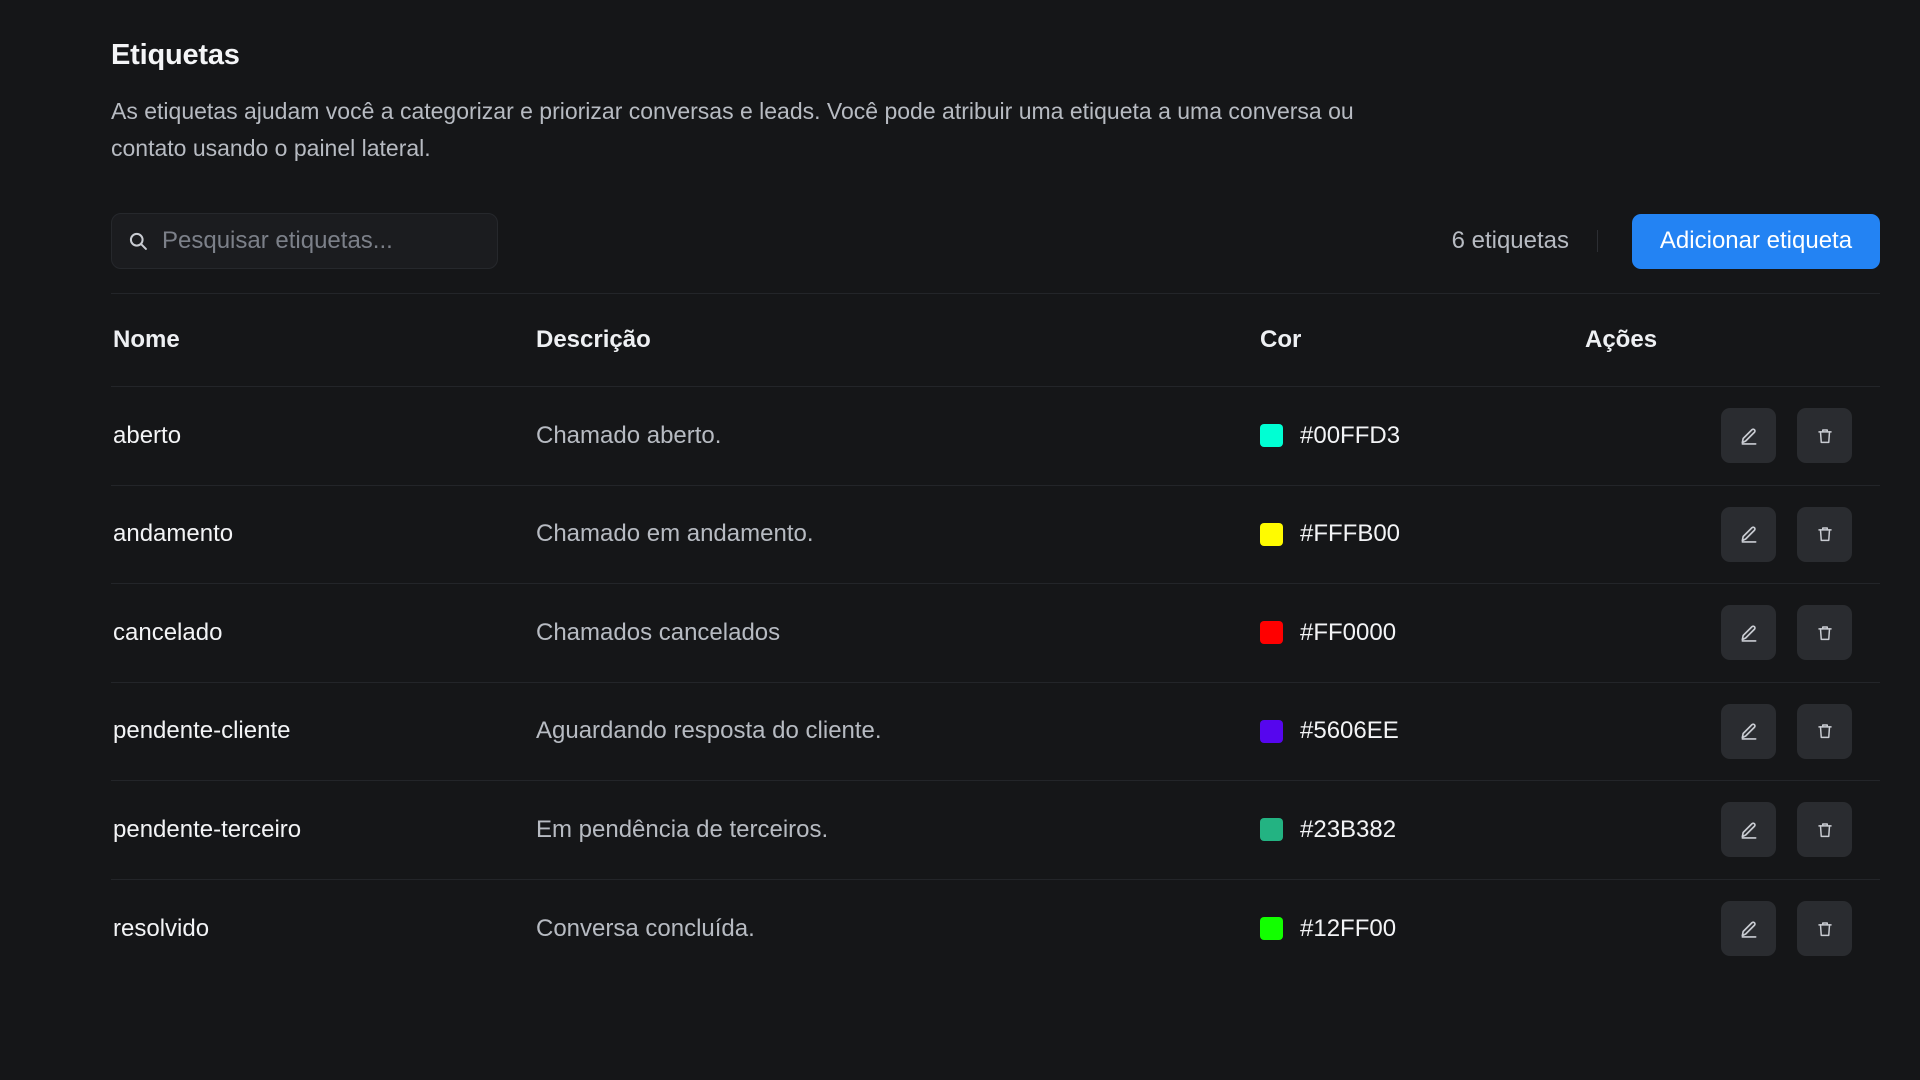  Describe the element at coordinates (629, 435) in the screenshot. I see `label-description: Chamado aberto.` at that location.